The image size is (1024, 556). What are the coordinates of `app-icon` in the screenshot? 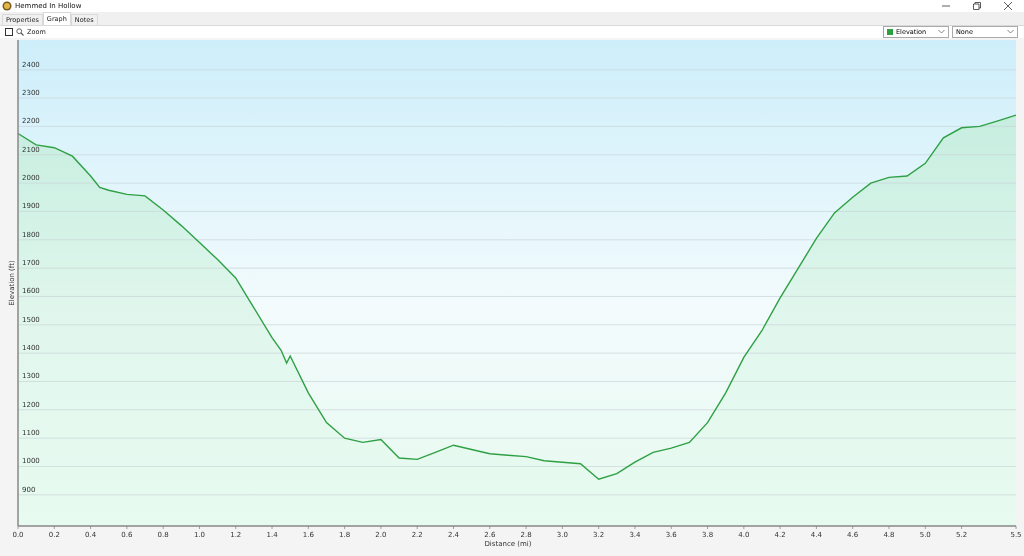 It's located at (7, 5).